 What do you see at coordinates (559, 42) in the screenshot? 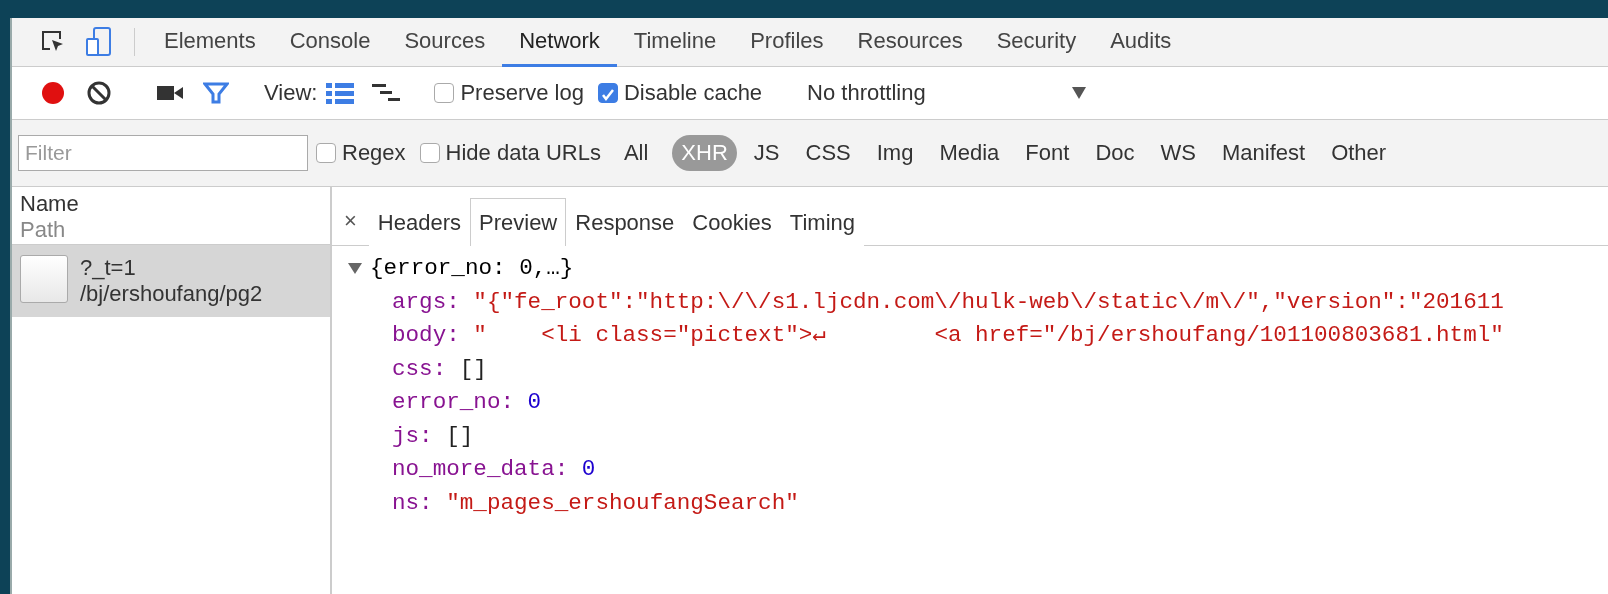
I see `panel-tab: Network` at bounding box center [559, 42].